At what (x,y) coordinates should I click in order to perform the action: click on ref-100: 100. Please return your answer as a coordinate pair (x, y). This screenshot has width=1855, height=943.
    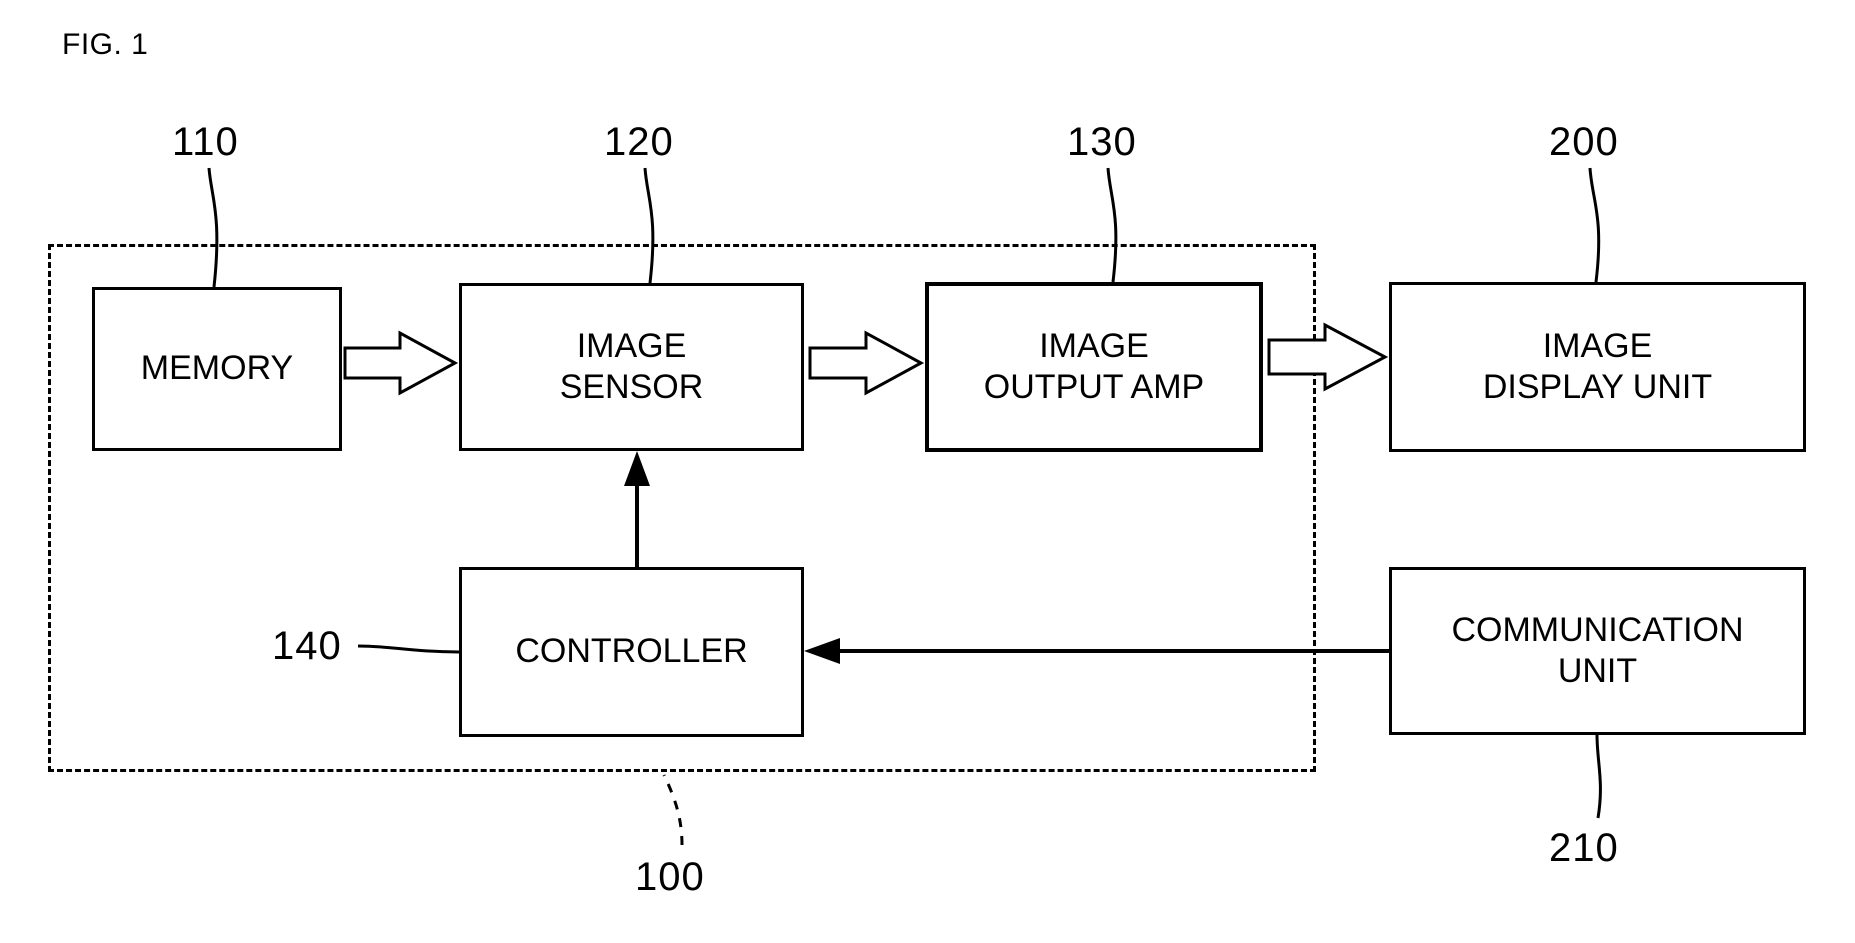
    Looking at the image, I should click on (670, 877).